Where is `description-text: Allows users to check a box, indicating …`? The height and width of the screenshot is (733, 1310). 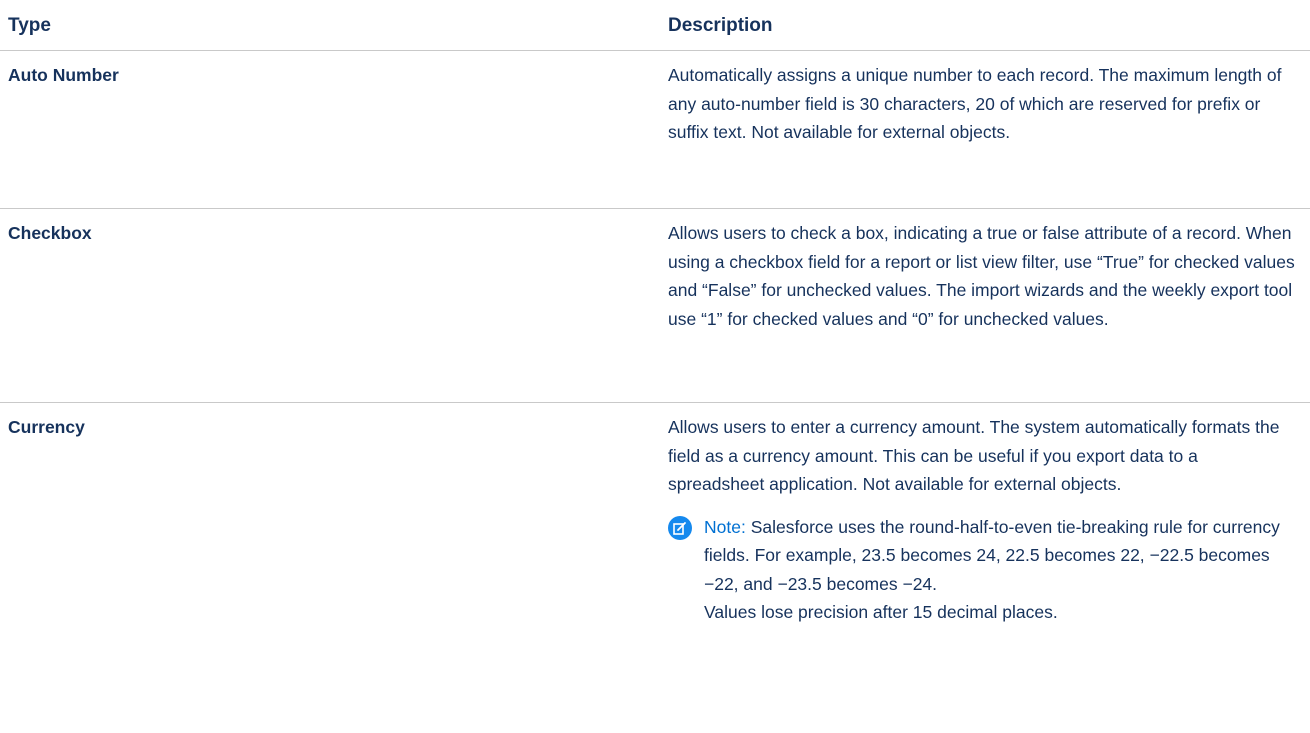
description-text: Allows users to check a box, indicating … is located at coordinates (981, 276).